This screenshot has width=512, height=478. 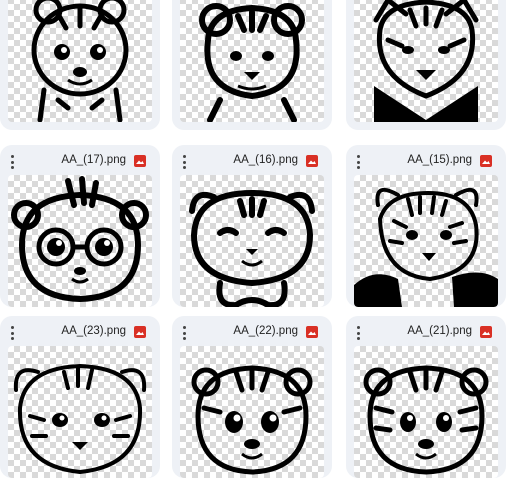 I want to click on file-card: AA_(17).png, so click(x=80, y=226).